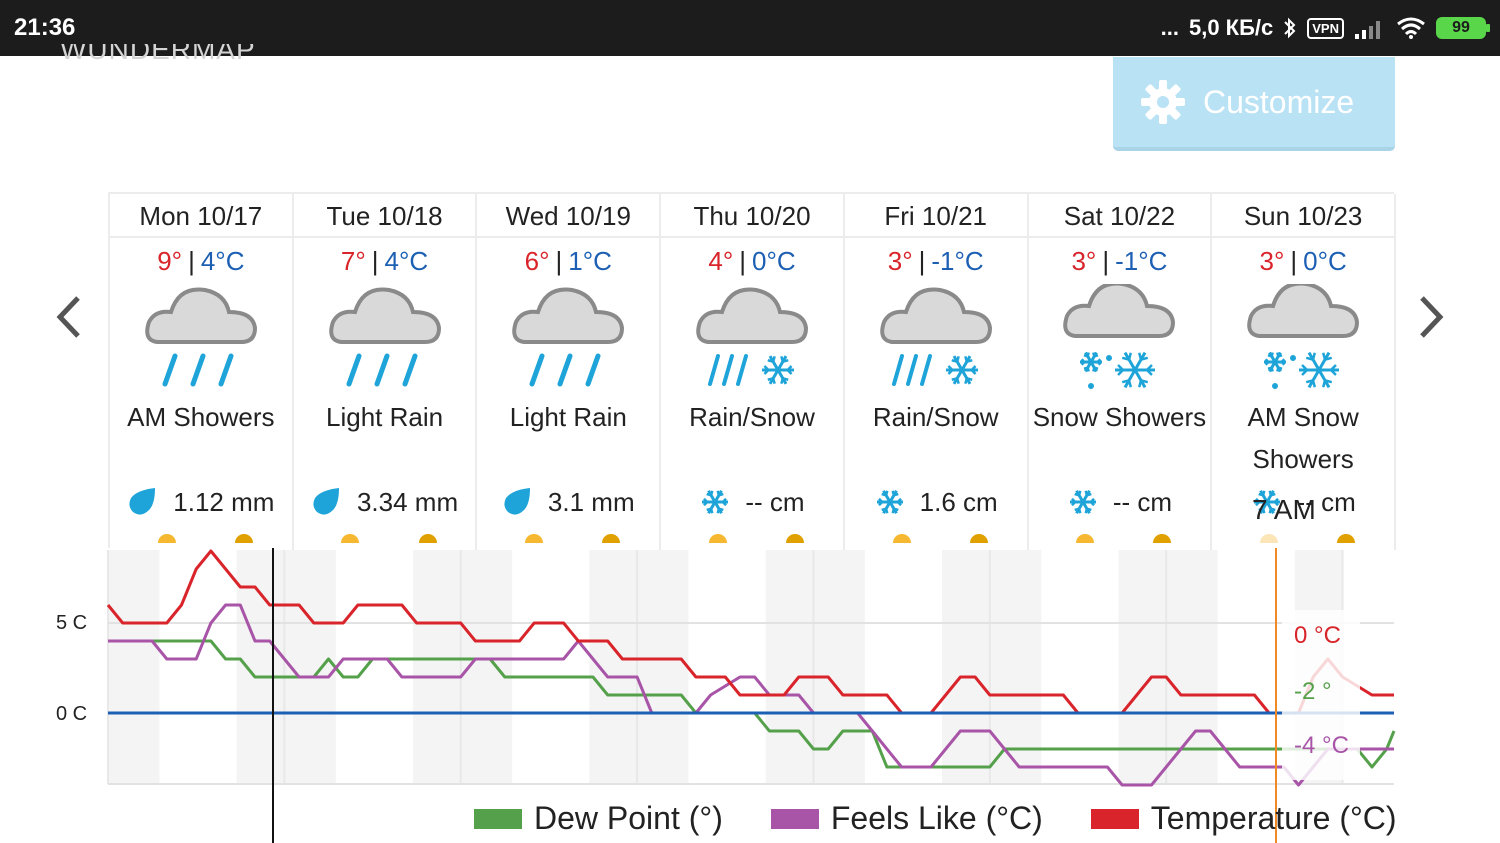 The height and width of the screenshot is (843, 1500). What do you see at coordinates (752, 261) in the screenshot?
I see `hi-lo-temps: 4° | 0°C` at bounding box center [752, 261].